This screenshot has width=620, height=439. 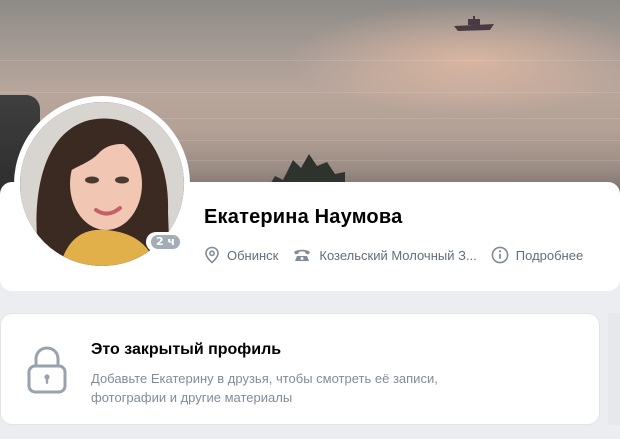 I want to click on lock-icon, so click(x=47, y=370).